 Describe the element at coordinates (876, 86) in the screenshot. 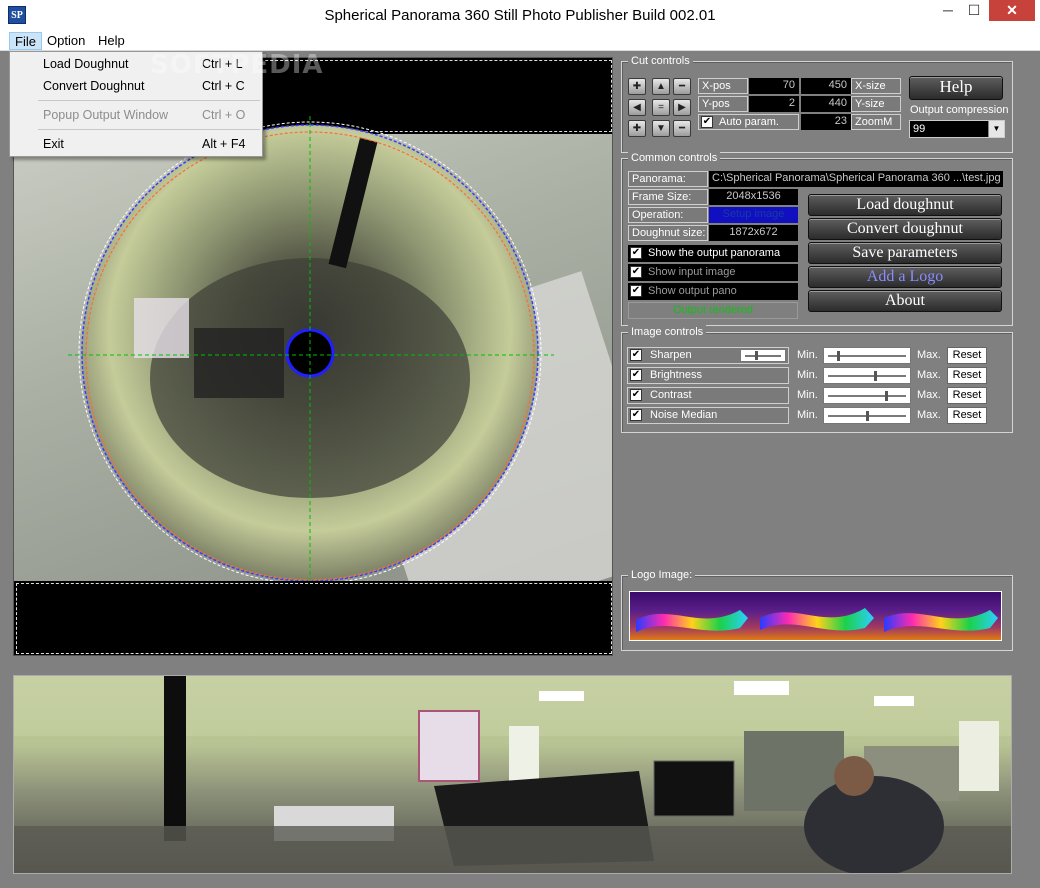

I see `xsize-label: X-size` at that location.